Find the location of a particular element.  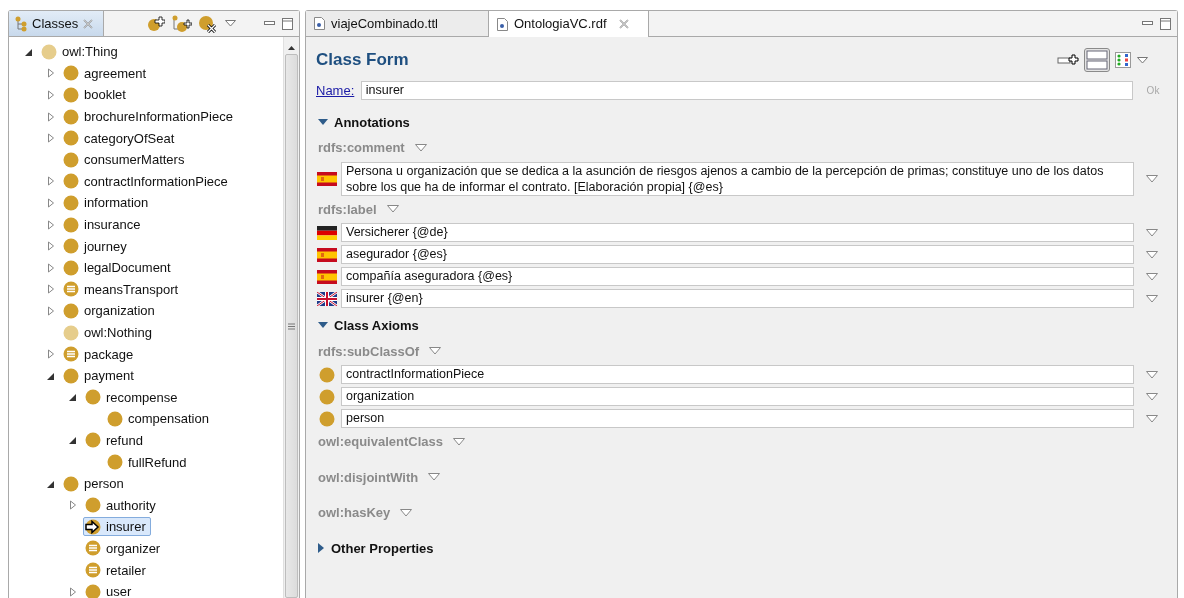

tree-item: consumerMatters is located at coordinates (125, 160).